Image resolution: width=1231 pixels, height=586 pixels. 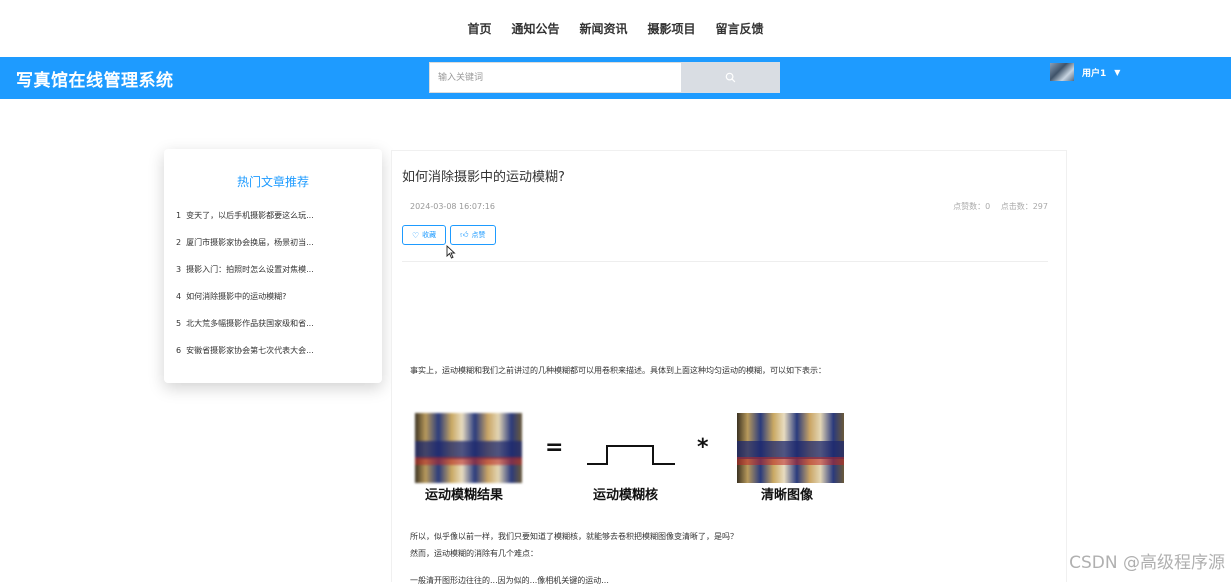 I want to click on like-label: 点赞, so click(x=478, y=235).